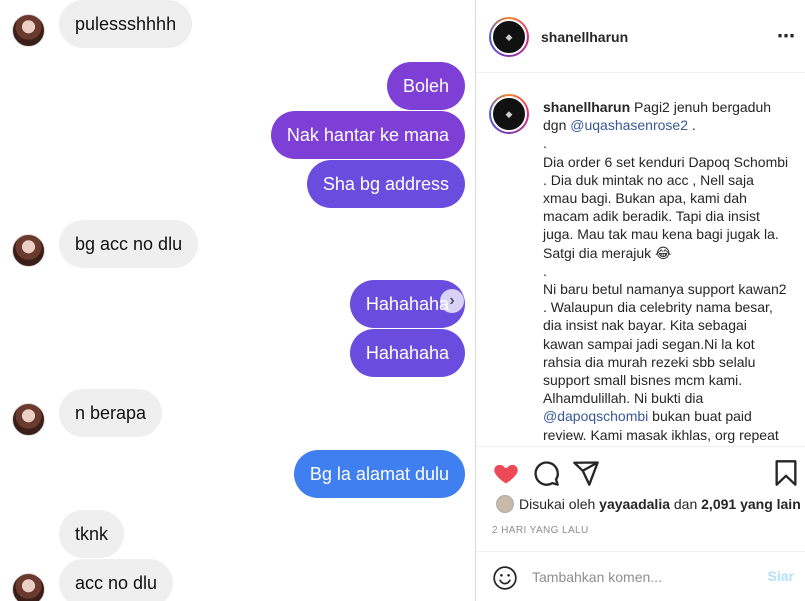 This screenshot has height=601, width=805. What do you see at coordinates (111, 413) in the screenshot?
I see `incoming-message: n berapa` at bounding box center [111, 413].